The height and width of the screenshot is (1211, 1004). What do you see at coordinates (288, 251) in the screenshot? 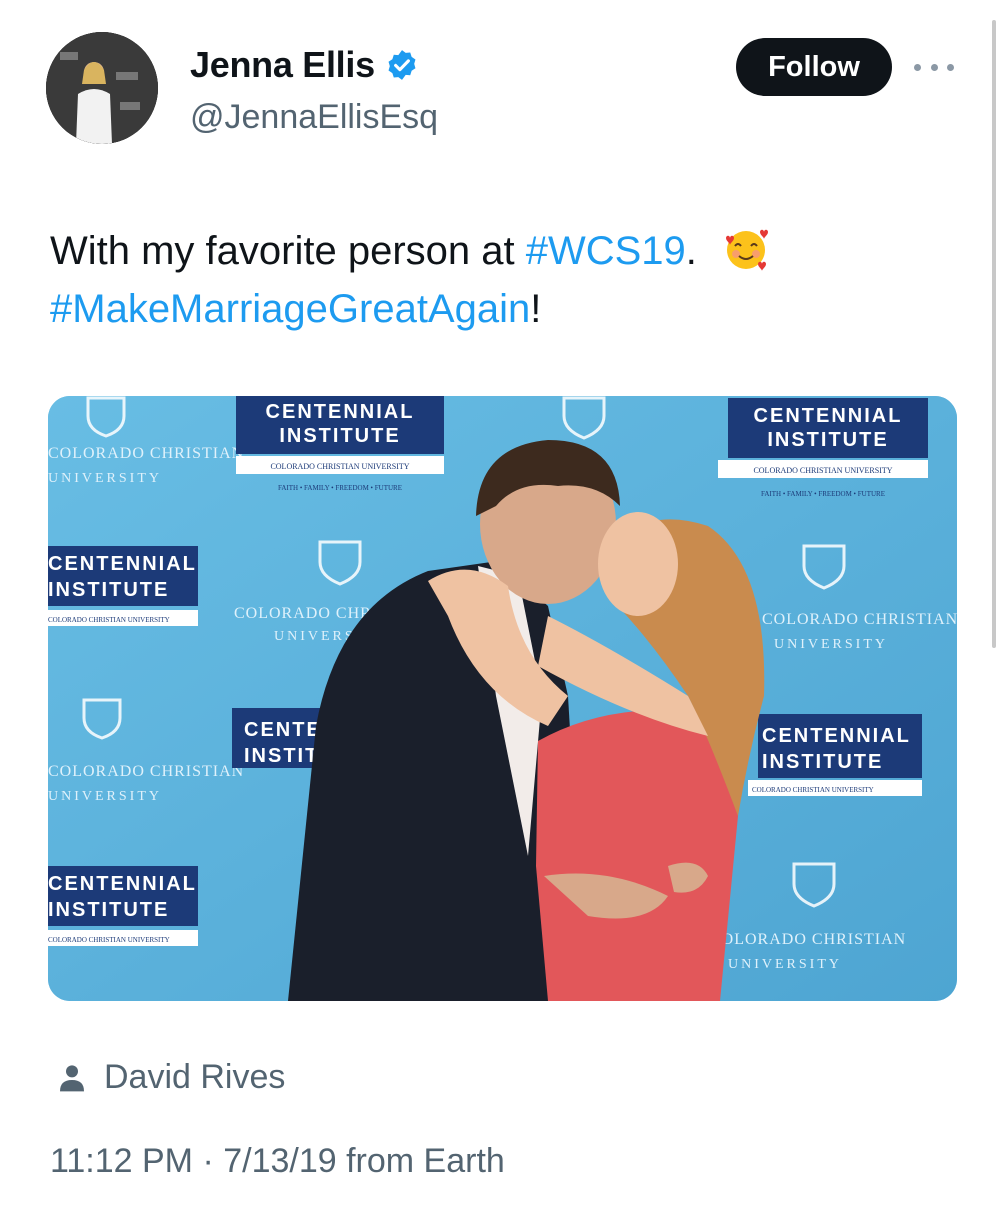
I see `tweet-text-part: With my favorite person at` at bounding box center [288, 251].